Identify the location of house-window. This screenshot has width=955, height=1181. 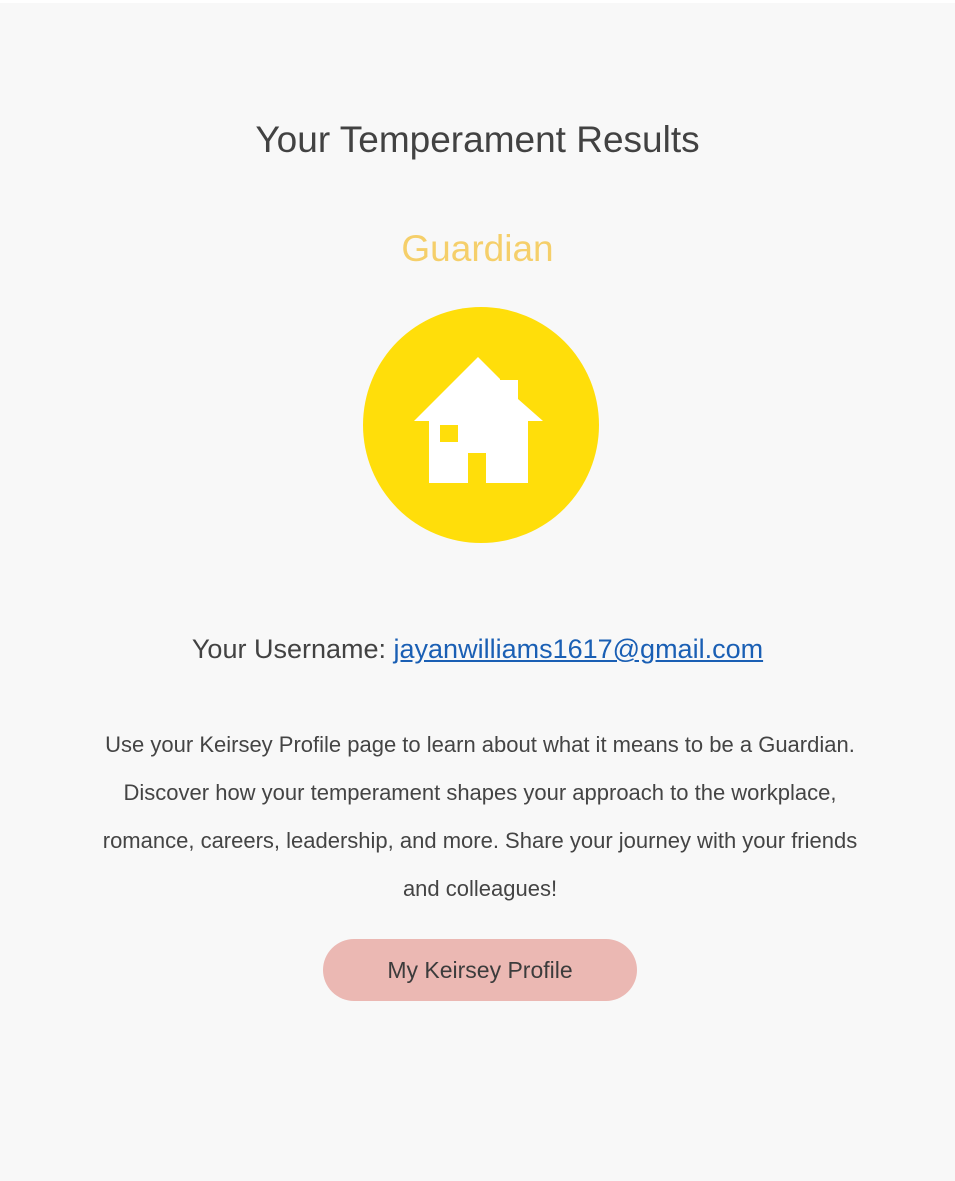
(449, 433).